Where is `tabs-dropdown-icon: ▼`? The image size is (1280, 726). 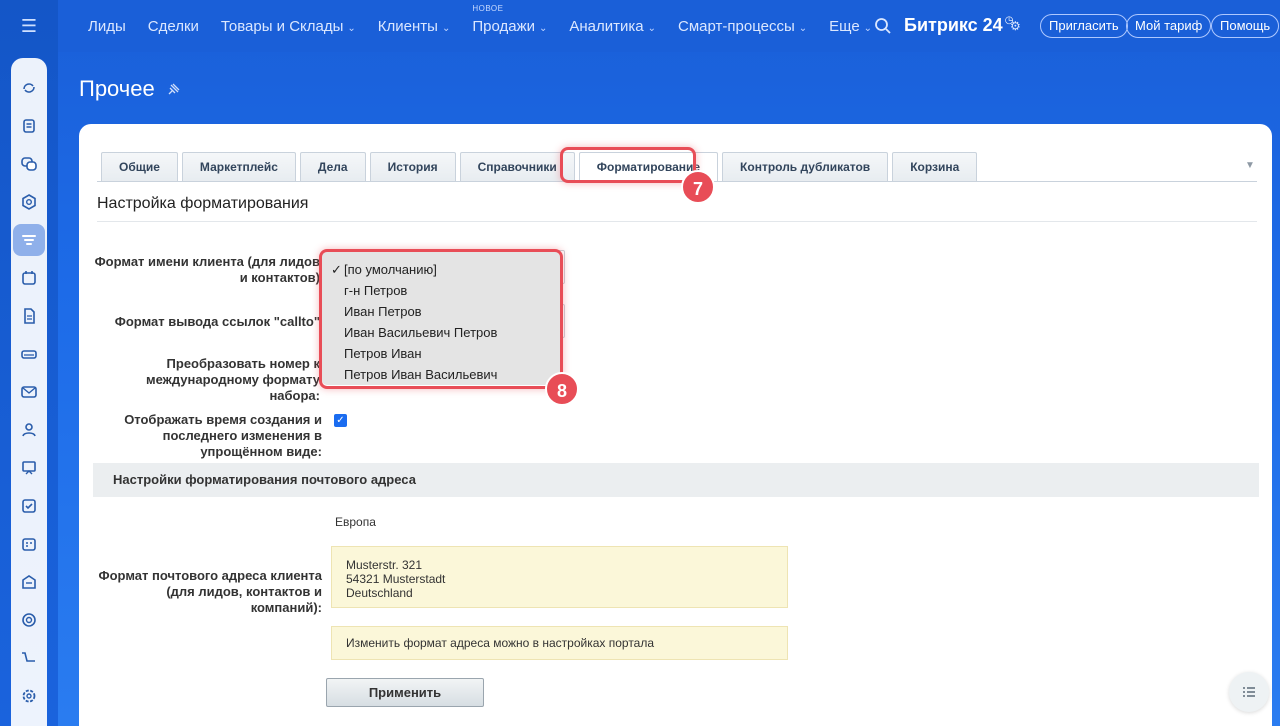 tabs-dropdown-icon: ▼ is located at coordinates (1250, 165).